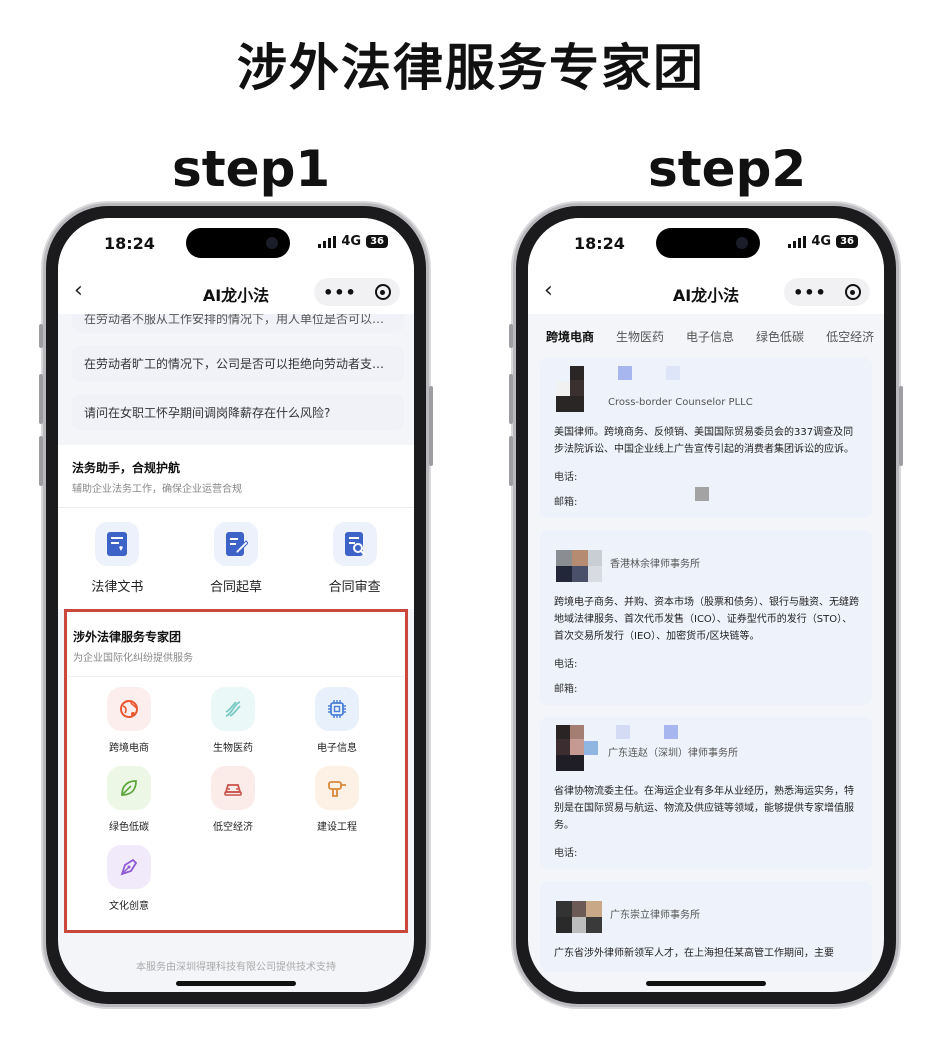  Describe the element at coordinates (727, 169) in the screenshot. I see `step2-label: step2` at that location.